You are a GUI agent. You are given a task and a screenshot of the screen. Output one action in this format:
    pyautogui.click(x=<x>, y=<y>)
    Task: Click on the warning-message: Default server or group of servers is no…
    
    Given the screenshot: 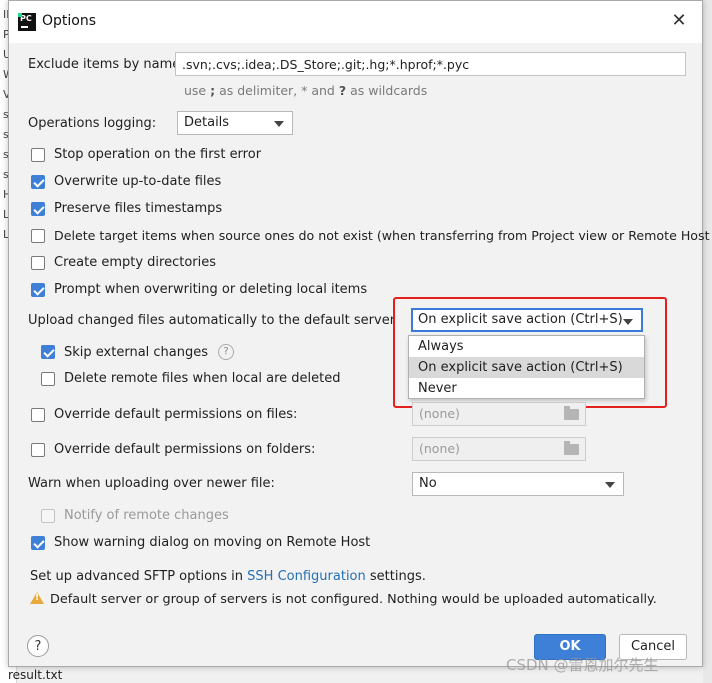 What is the action you would take?
    pyautogui.click(x=343, y=599)
    